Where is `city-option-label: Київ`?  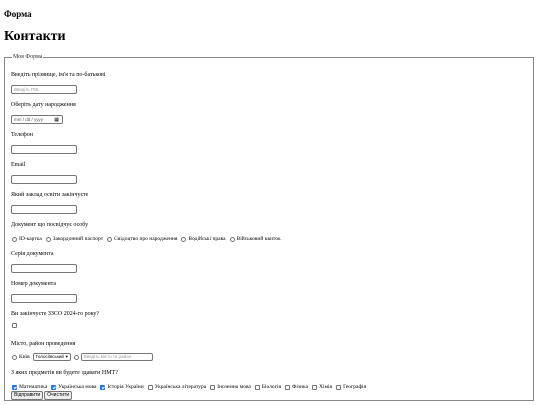 city-option-label: Київ is located at coordinates (24, 357).